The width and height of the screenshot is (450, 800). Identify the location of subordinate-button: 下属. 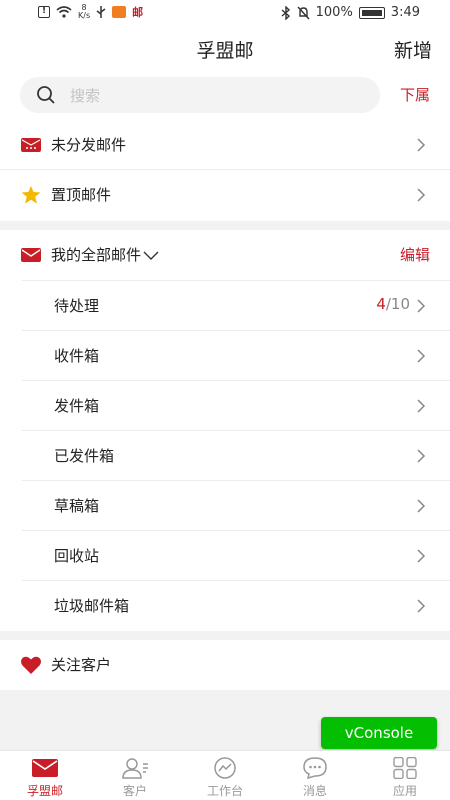
(415, 94).